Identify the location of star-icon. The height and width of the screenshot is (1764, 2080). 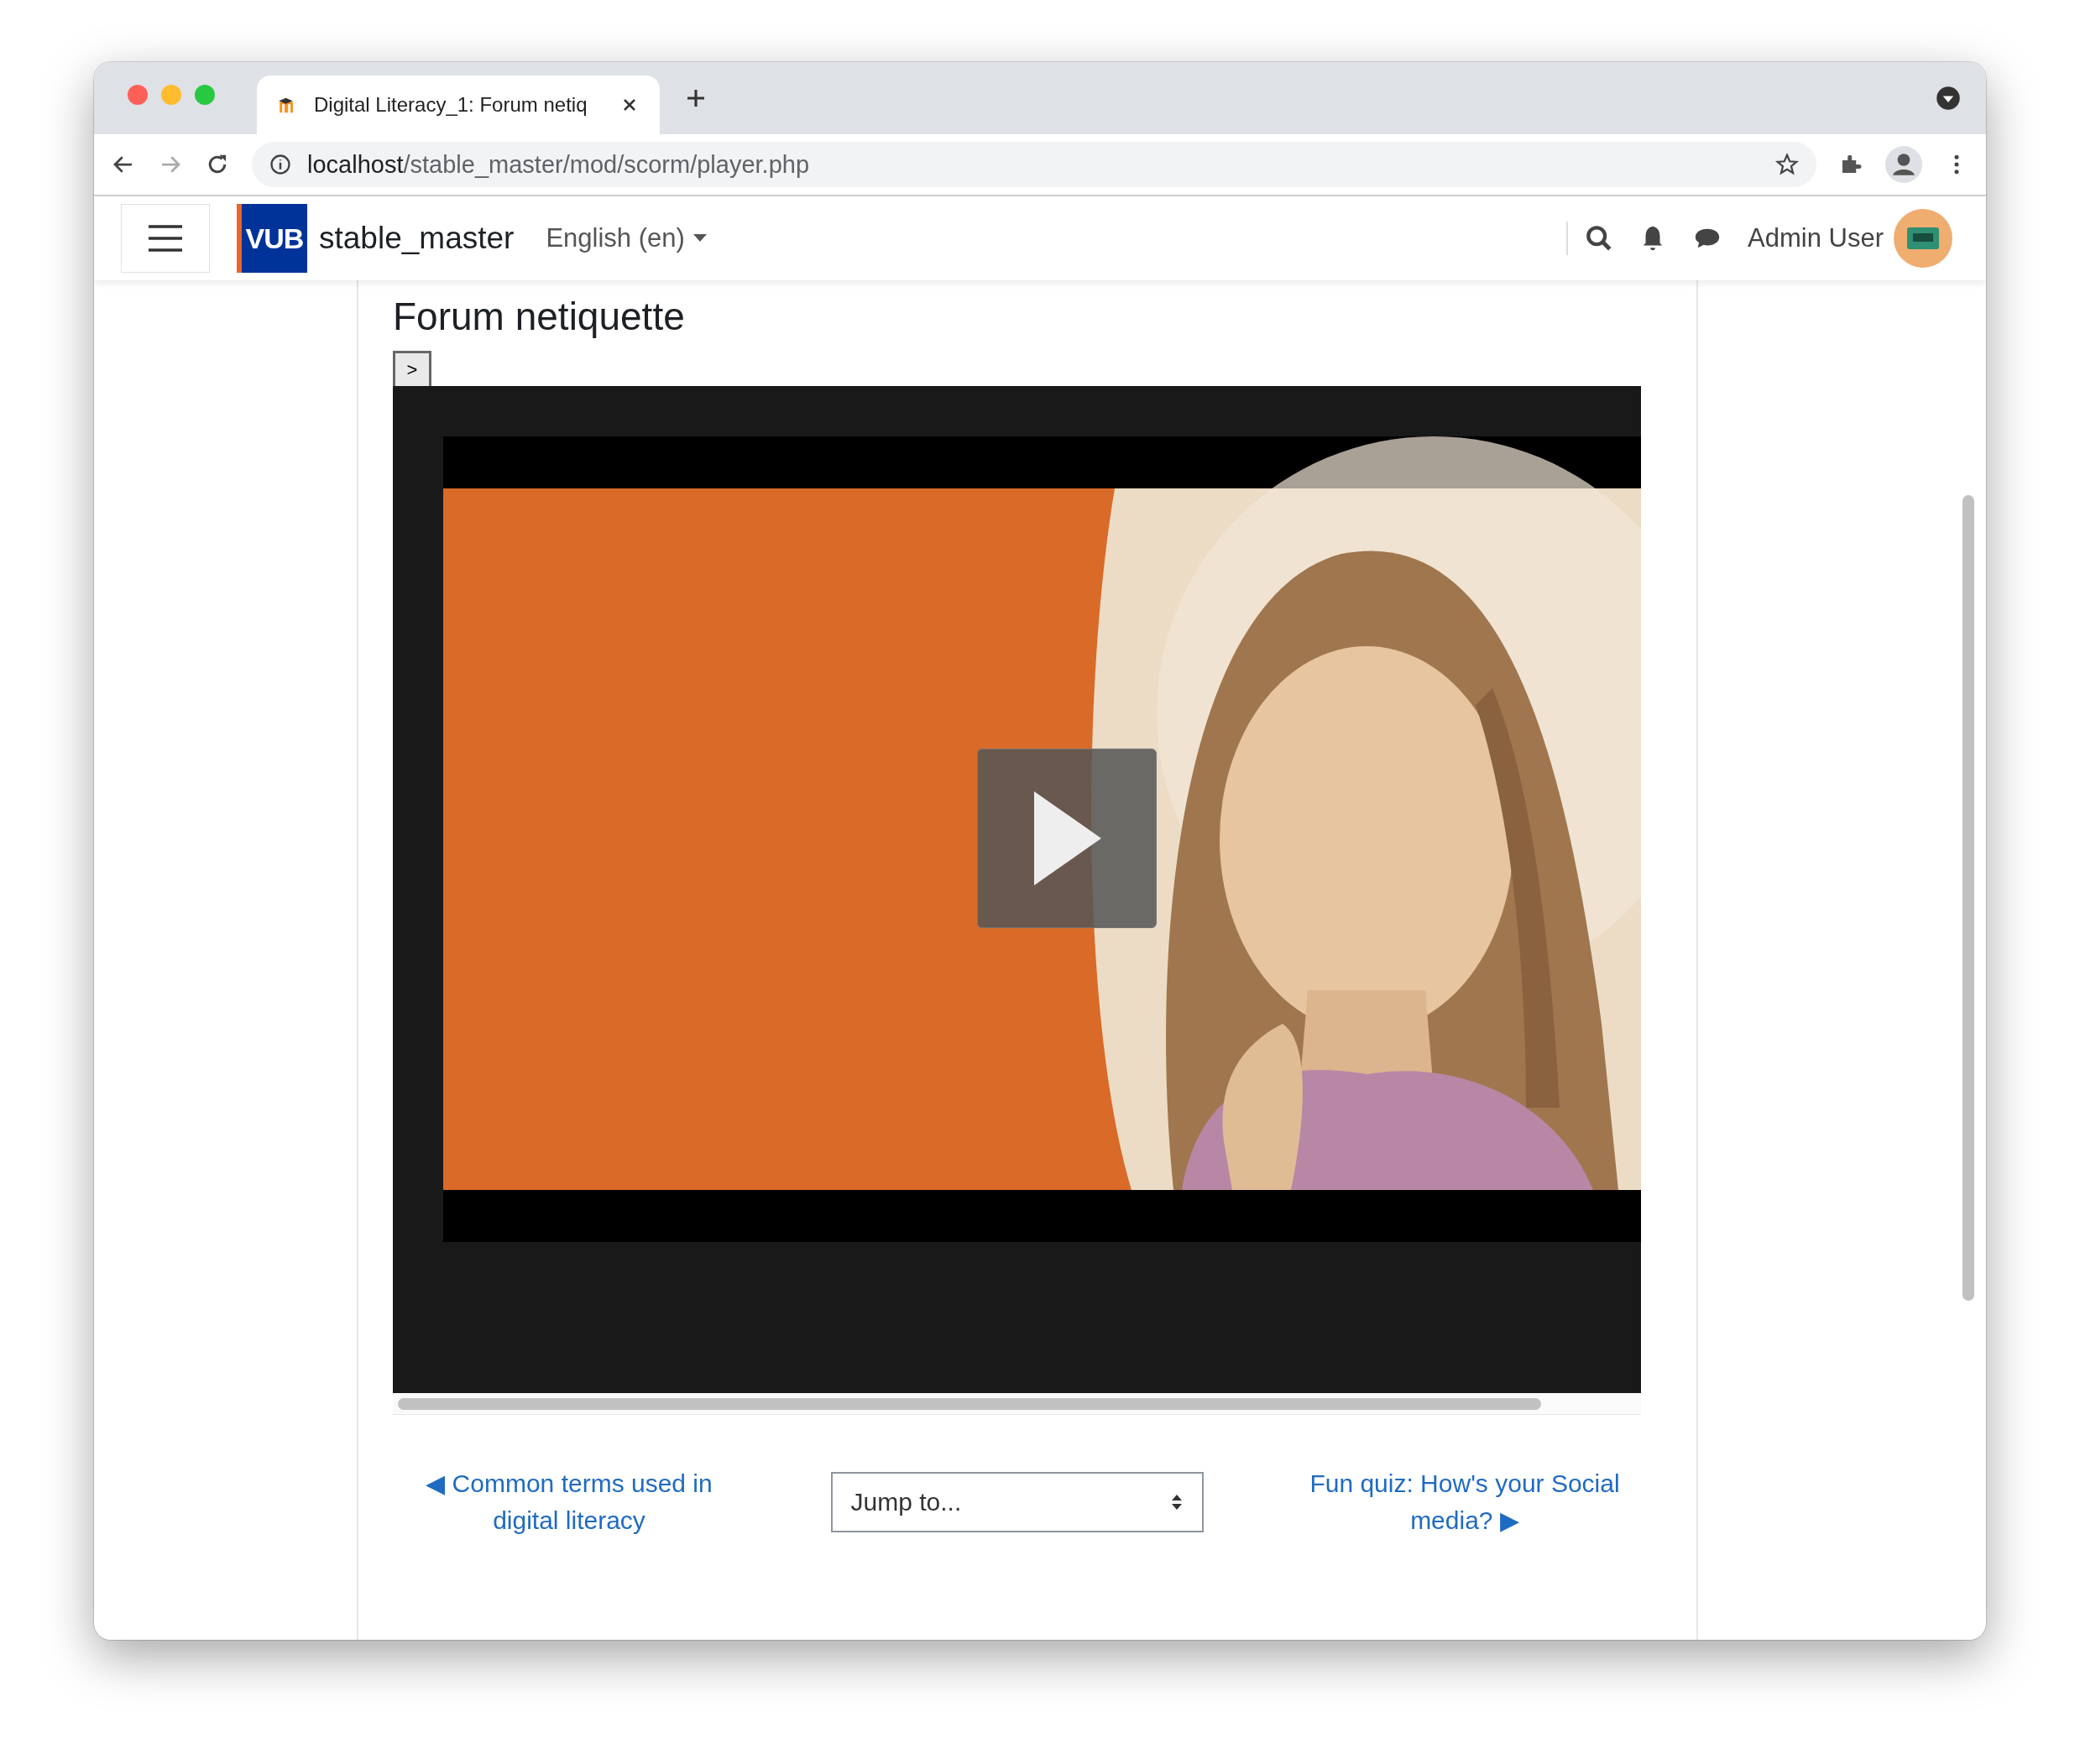
(1787, 164).